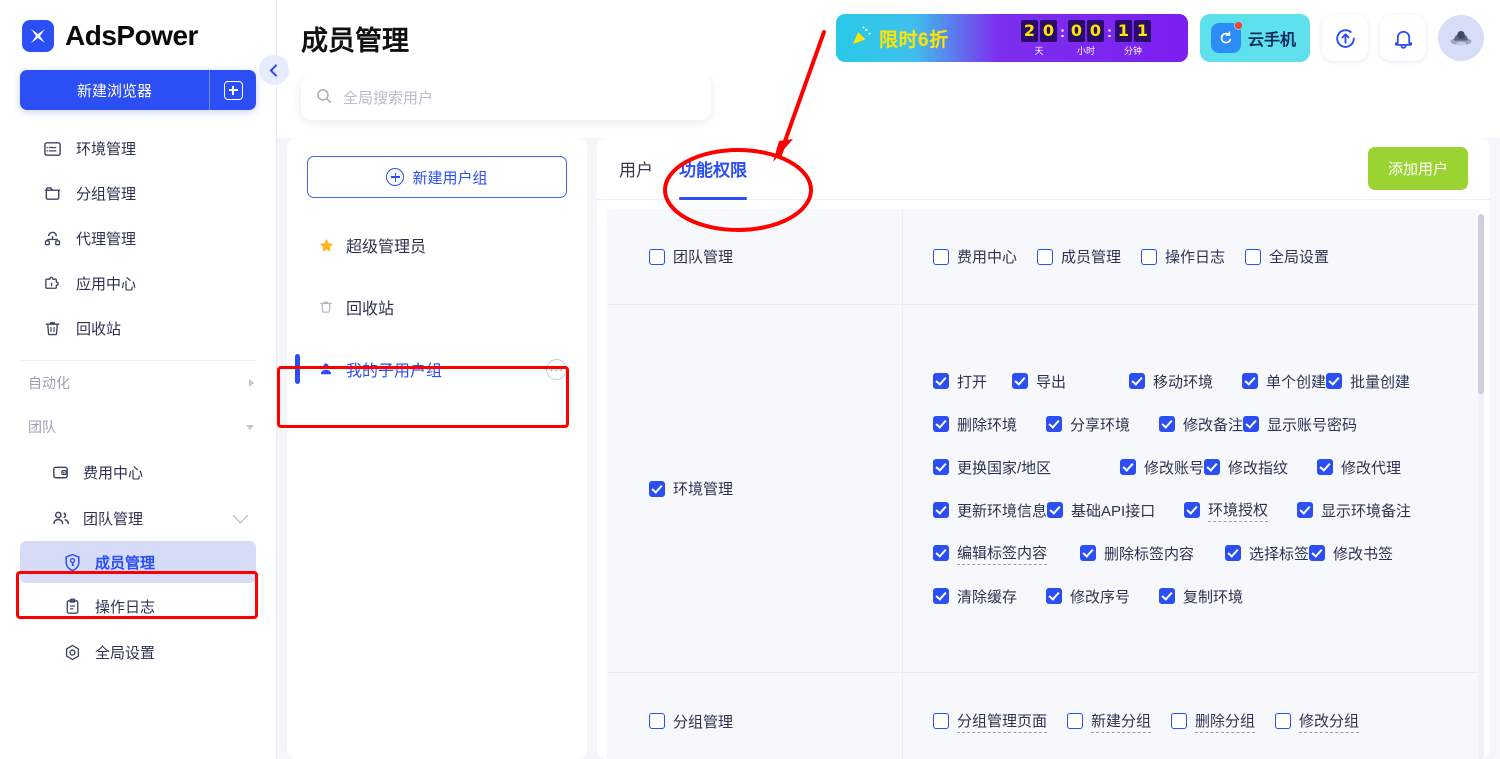 The width and height of the screenshot is (1500, 759). What do you see at coordinates (691, 256) in the screenshot?
I see `permission-group-checkbox-team: 团队管理` at bounding box center [691, 256].